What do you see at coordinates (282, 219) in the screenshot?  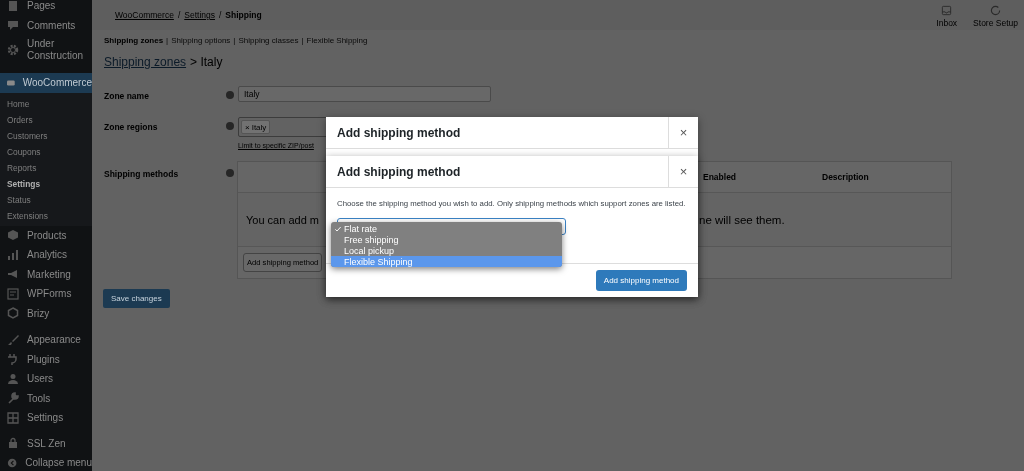 I see `empty-message: You can add m` at bounding box center [282, 219].